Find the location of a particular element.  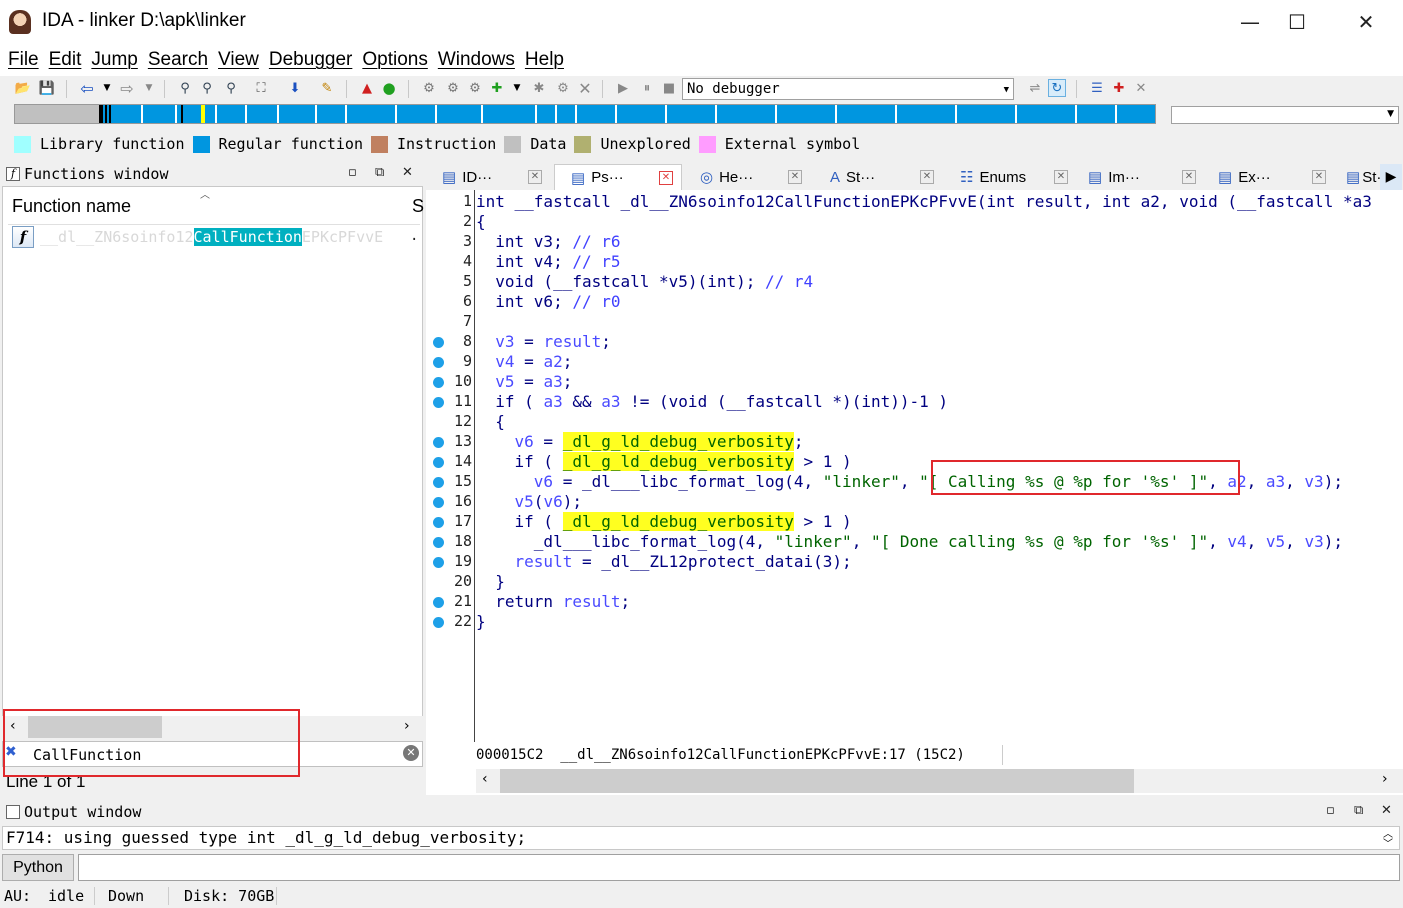

minimize-button: — is located at coordinates (1250, 22).